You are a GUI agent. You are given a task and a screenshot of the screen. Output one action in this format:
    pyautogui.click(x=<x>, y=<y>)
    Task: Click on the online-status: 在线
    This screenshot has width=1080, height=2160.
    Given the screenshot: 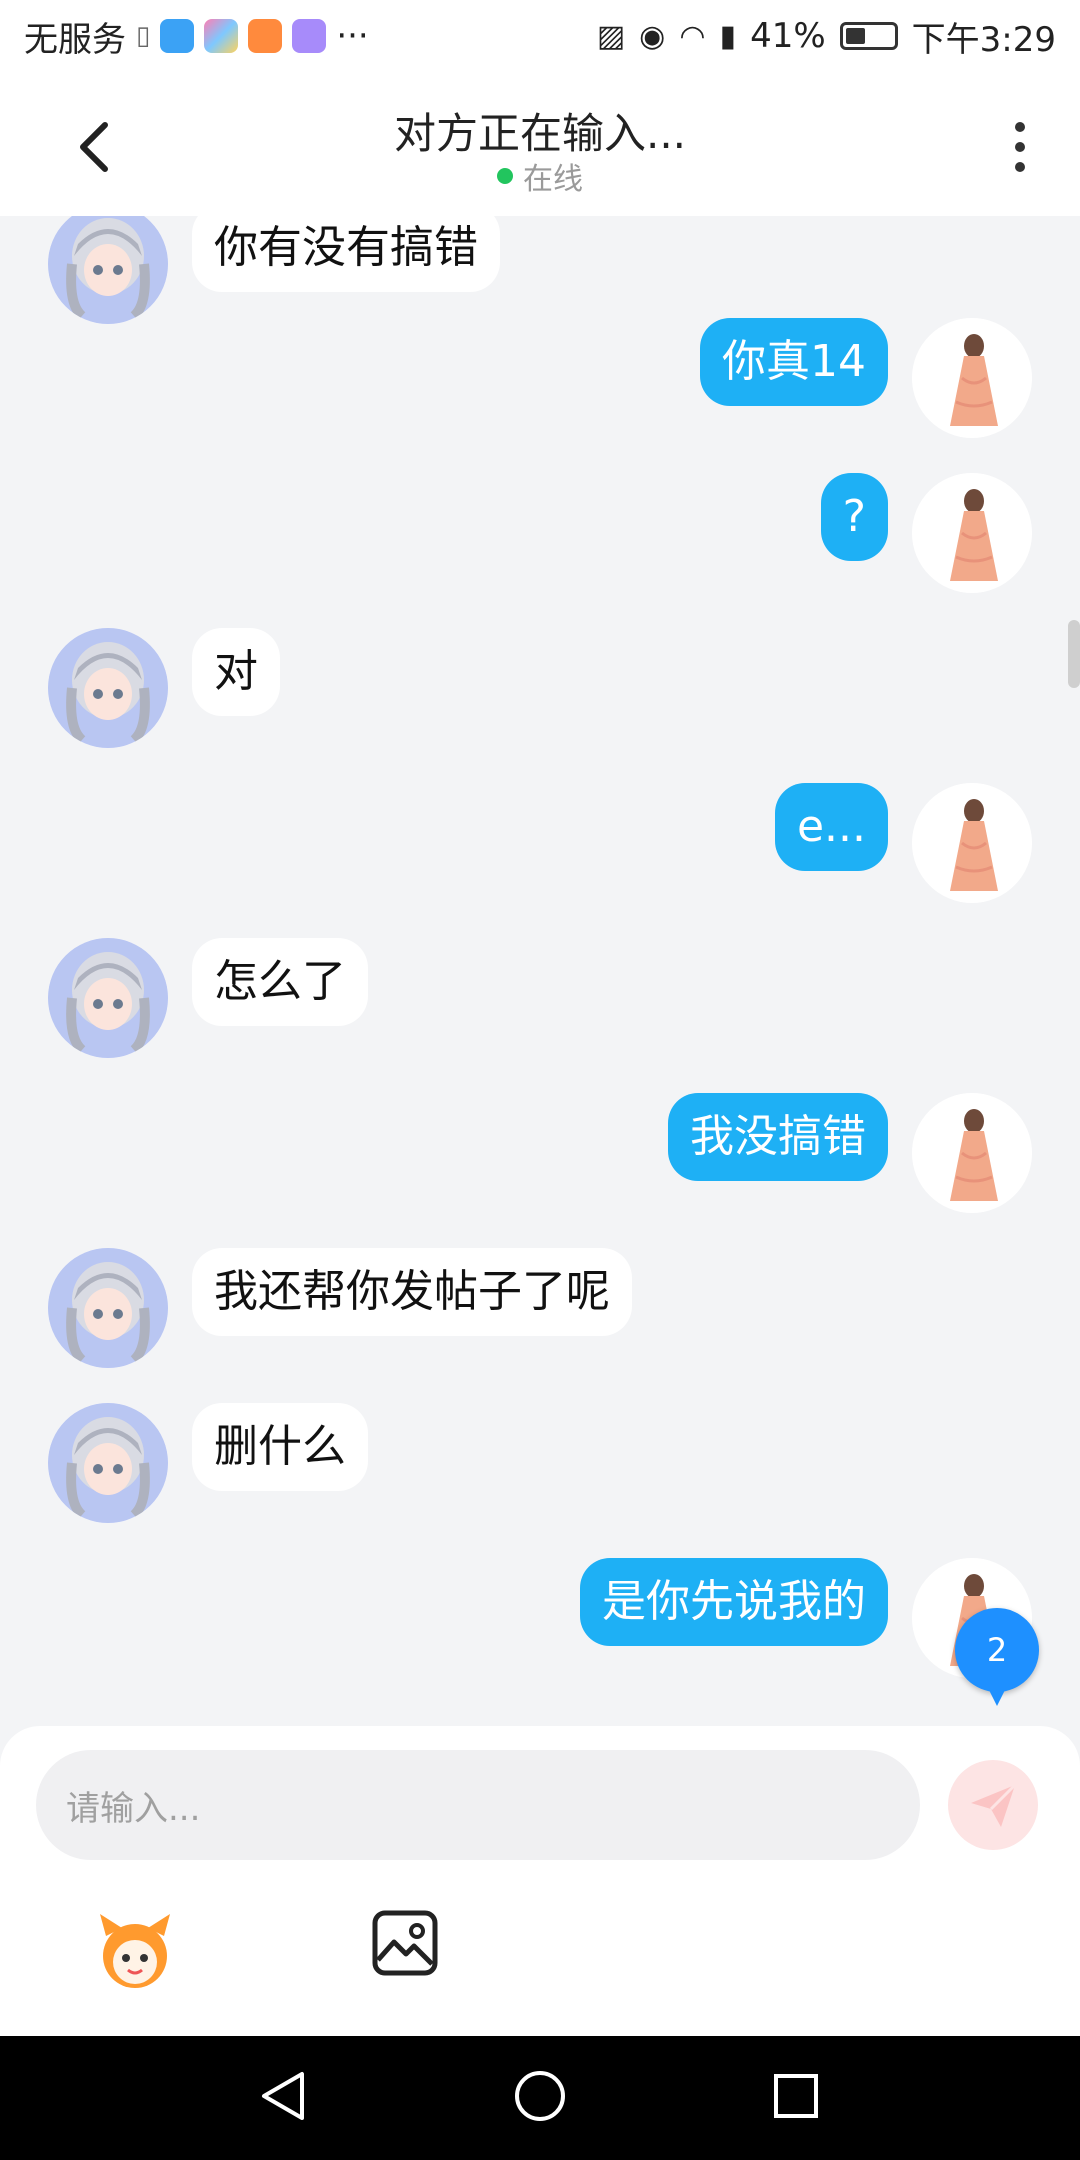 What is the action you would take?
    pyautogui.click(x=540, y=176)
    